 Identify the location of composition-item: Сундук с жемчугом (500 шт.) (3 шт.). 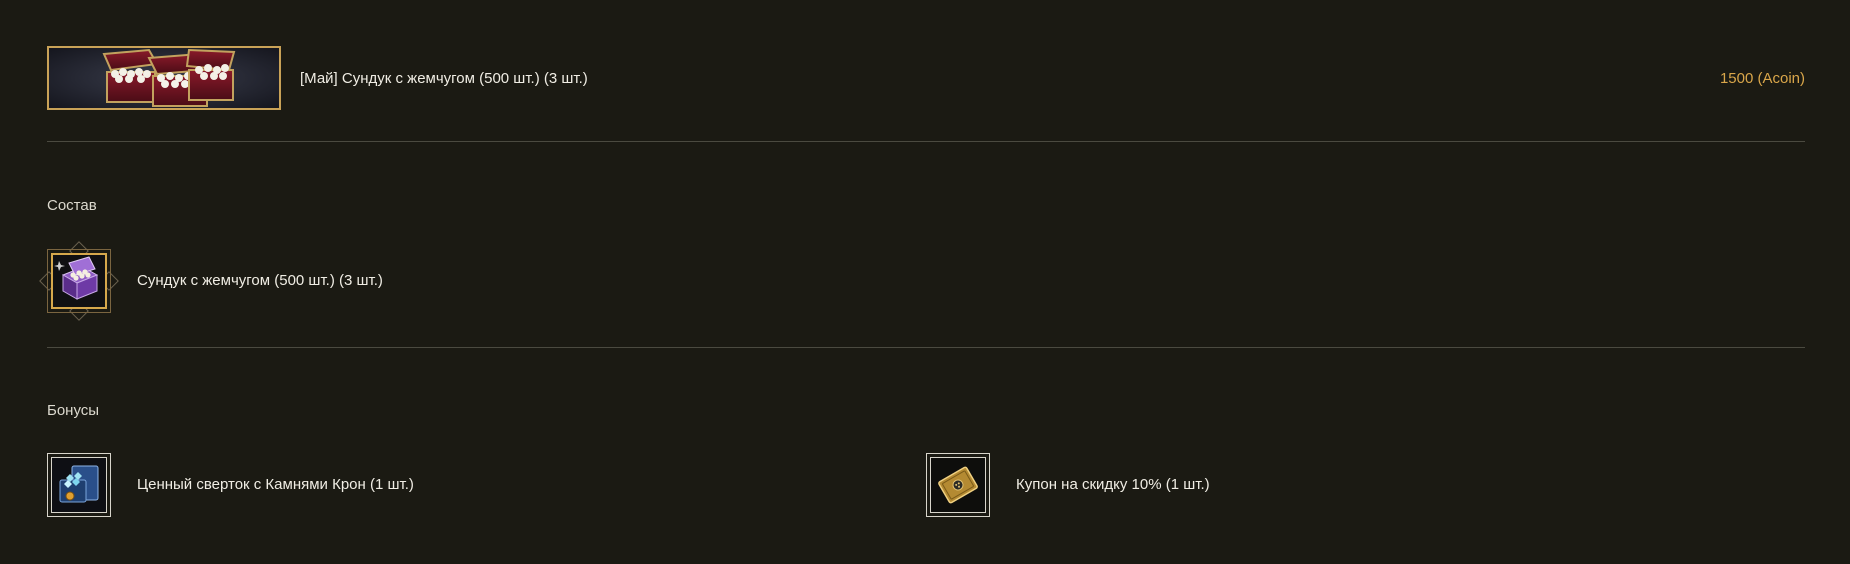
(493, 281).